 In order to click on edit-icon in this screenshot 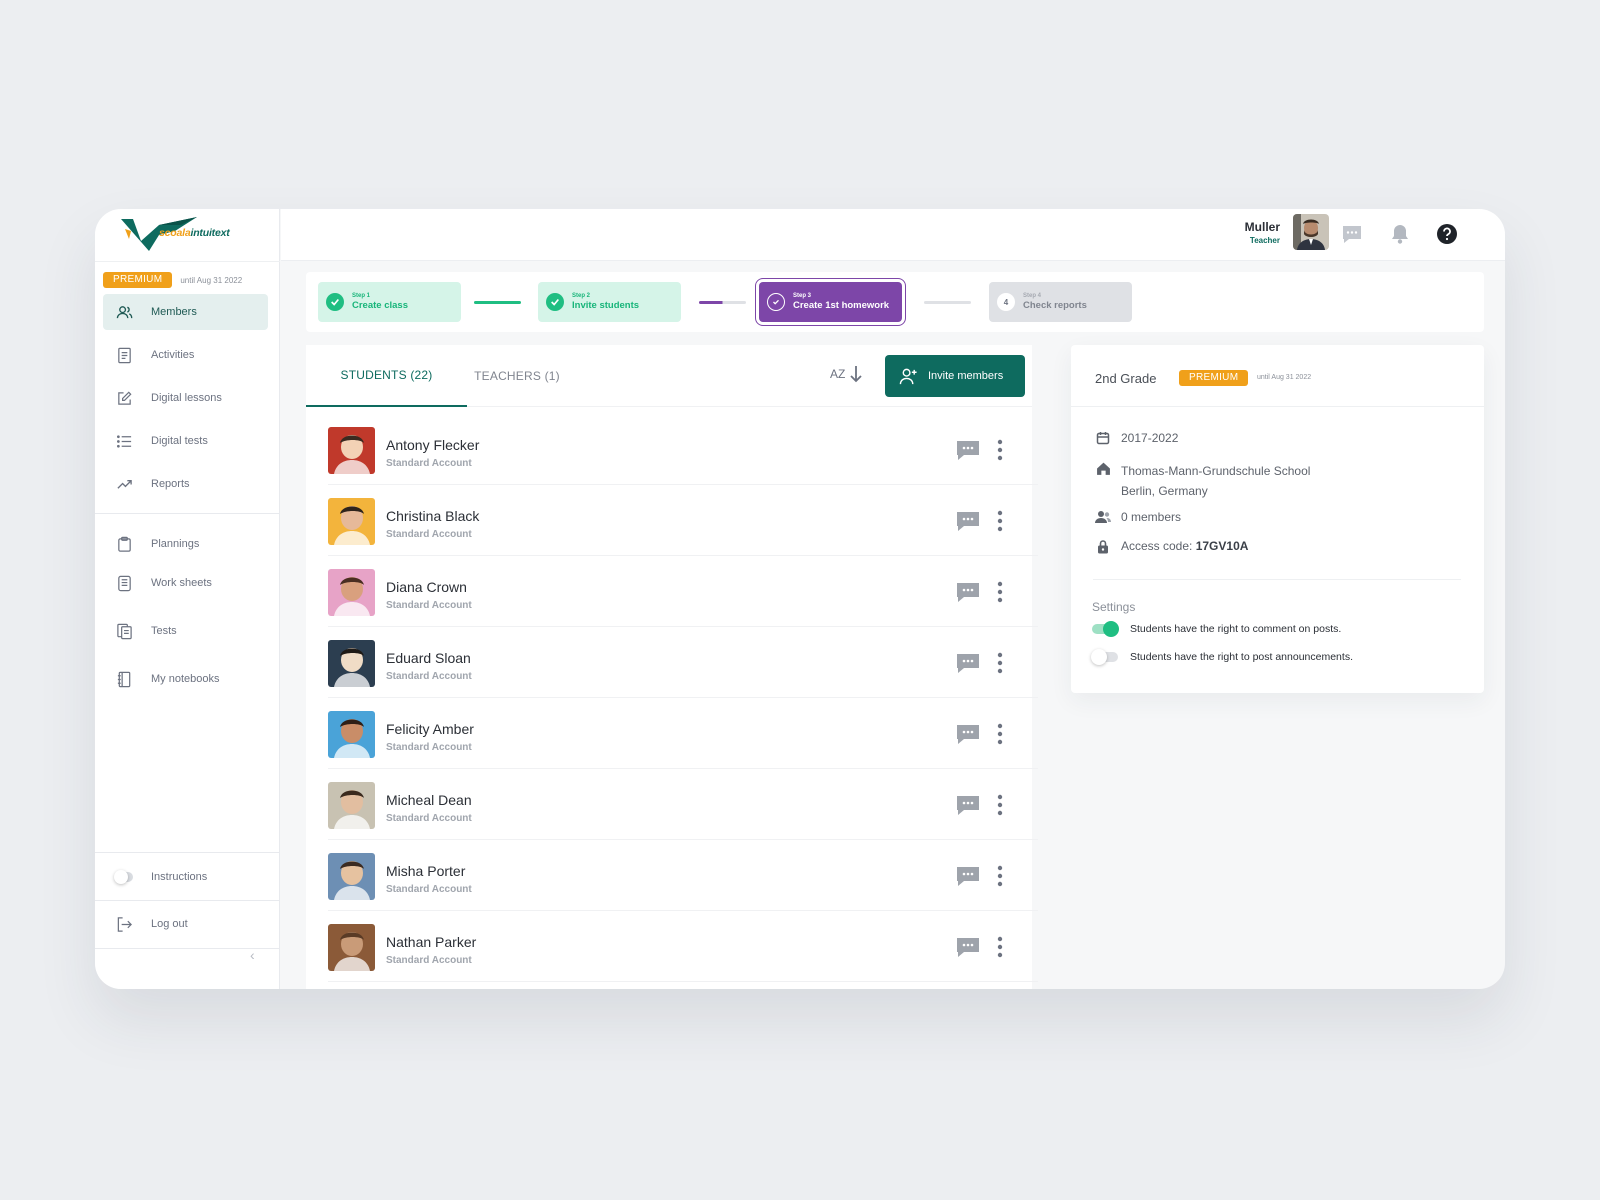, I will do `click(124, 398)`.